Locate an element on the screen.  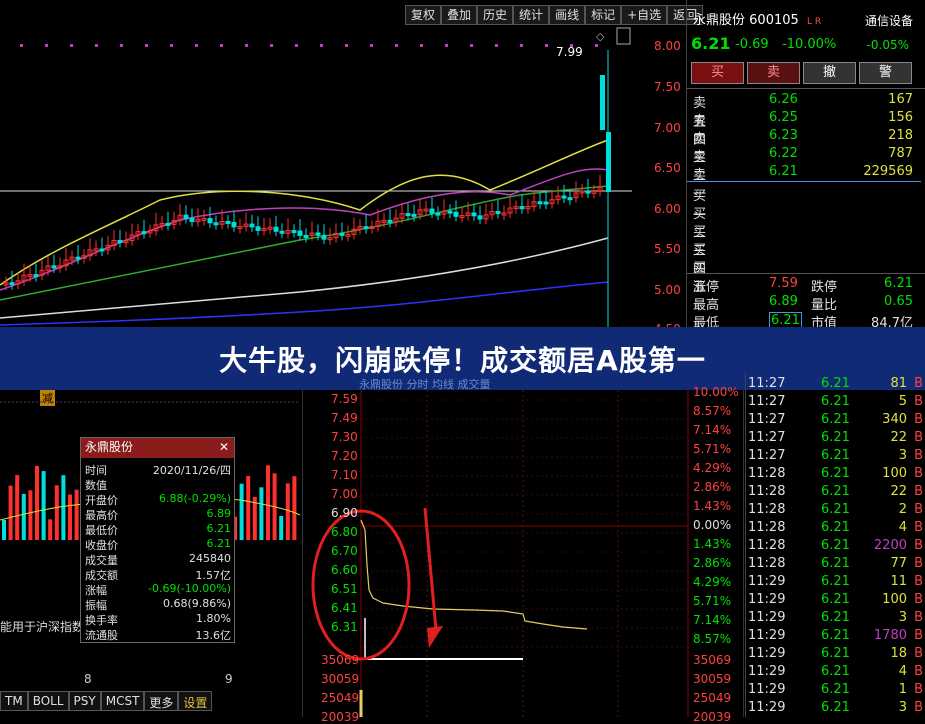
stock-name: 永鼎股份 is located at coordinates (719, 20).